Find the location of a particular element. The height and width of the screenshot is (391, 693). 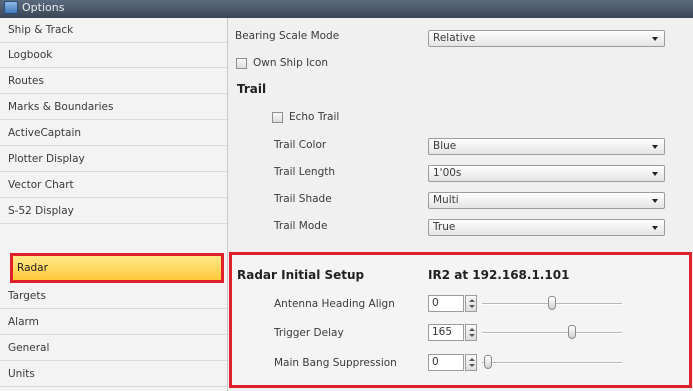

trail-shade-select: Multi is located at coordinates (546, 200).